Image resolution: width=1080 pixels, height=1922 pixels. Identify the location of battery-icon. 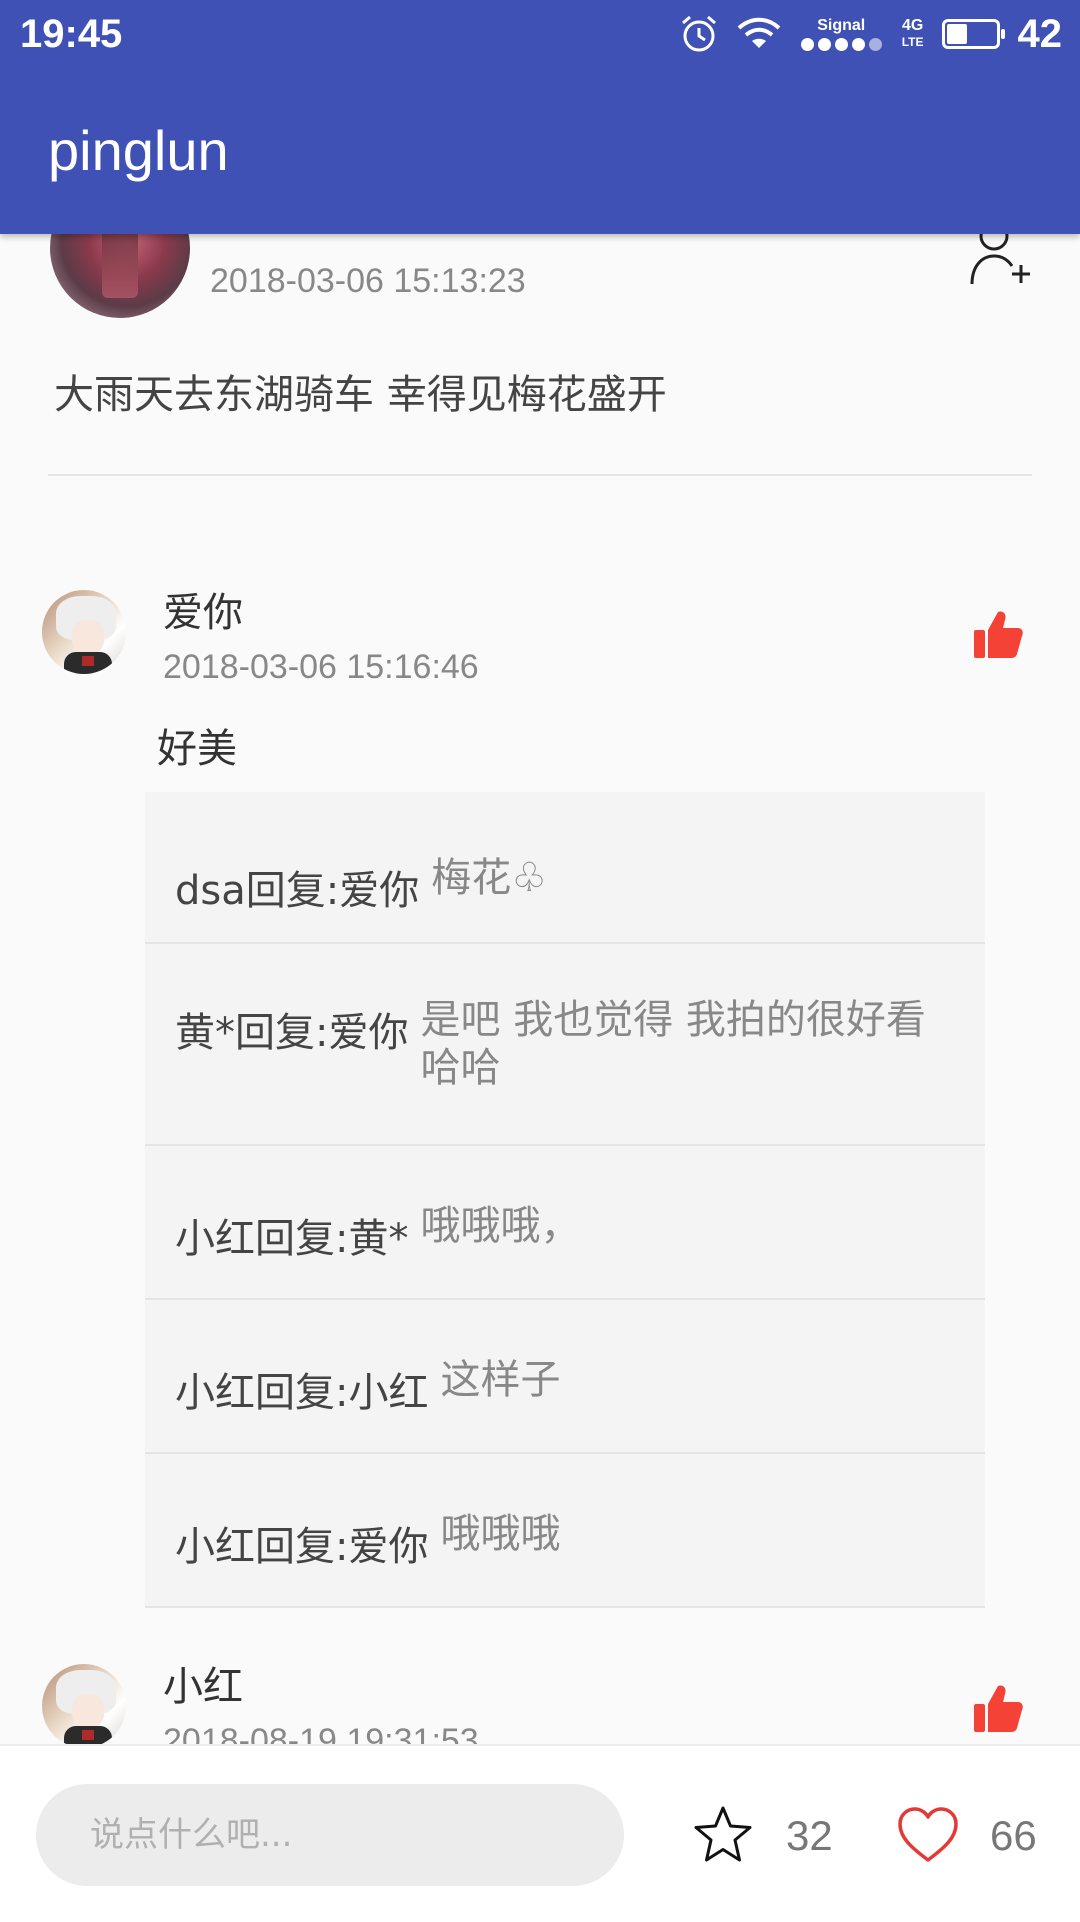
(973, 34).